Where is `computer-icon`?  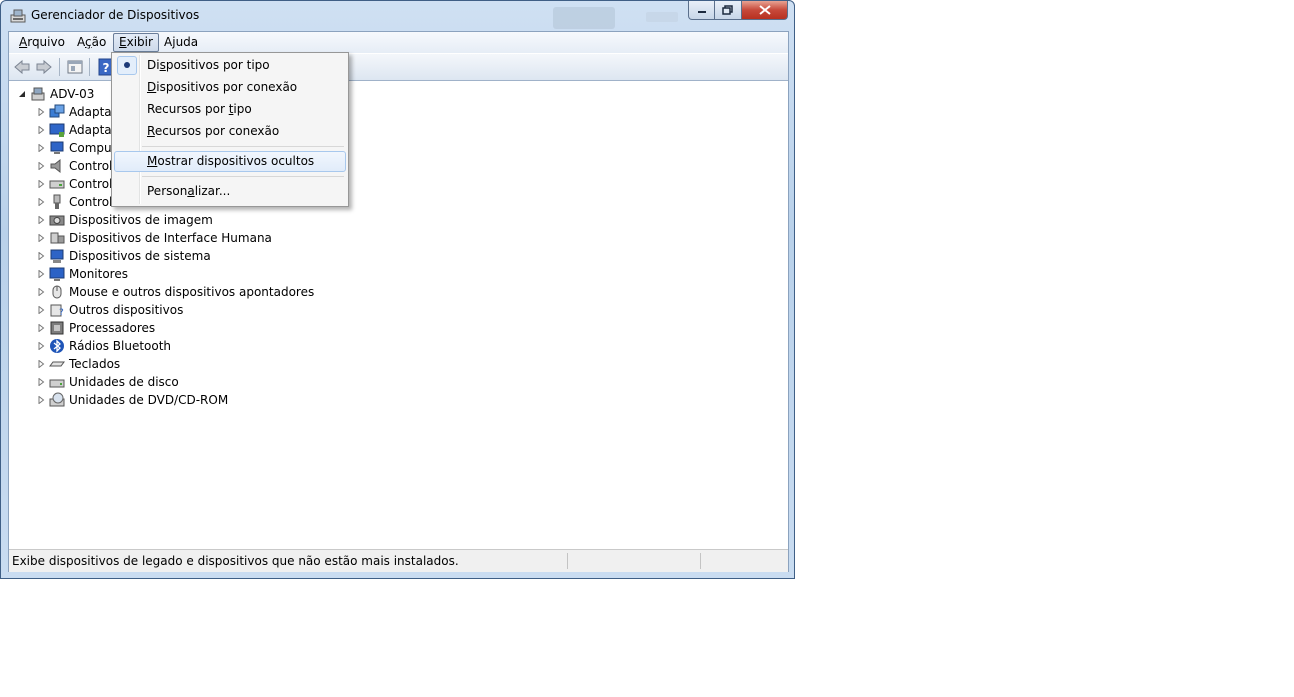
computer-icon is located at coordinates (57, 147).